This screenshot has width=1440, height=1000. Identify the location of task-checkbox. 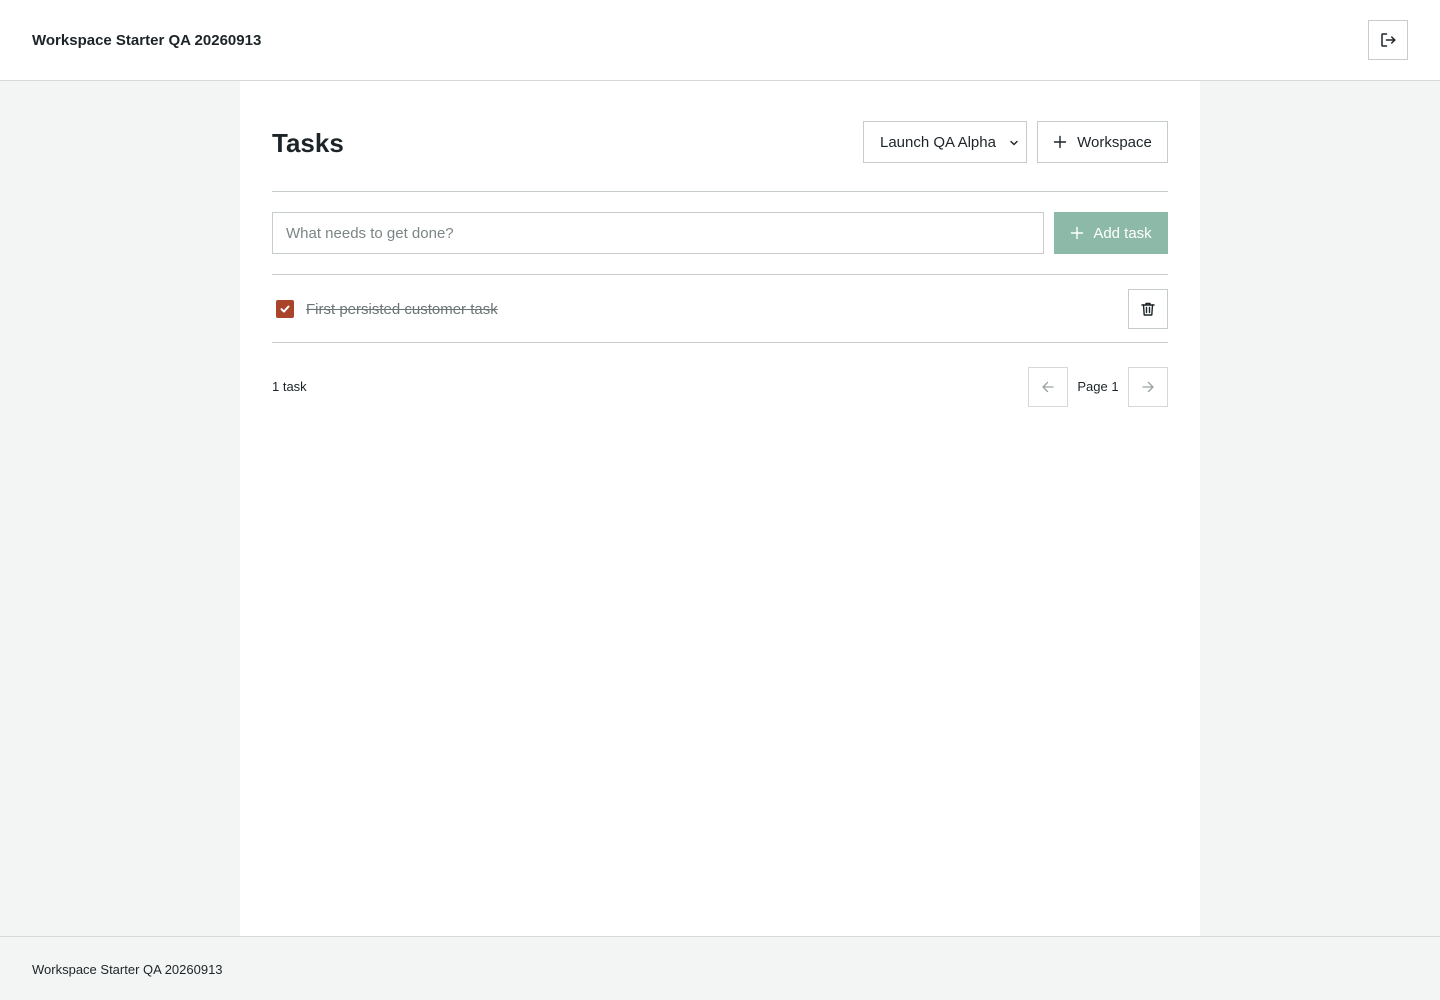
(285, 309).